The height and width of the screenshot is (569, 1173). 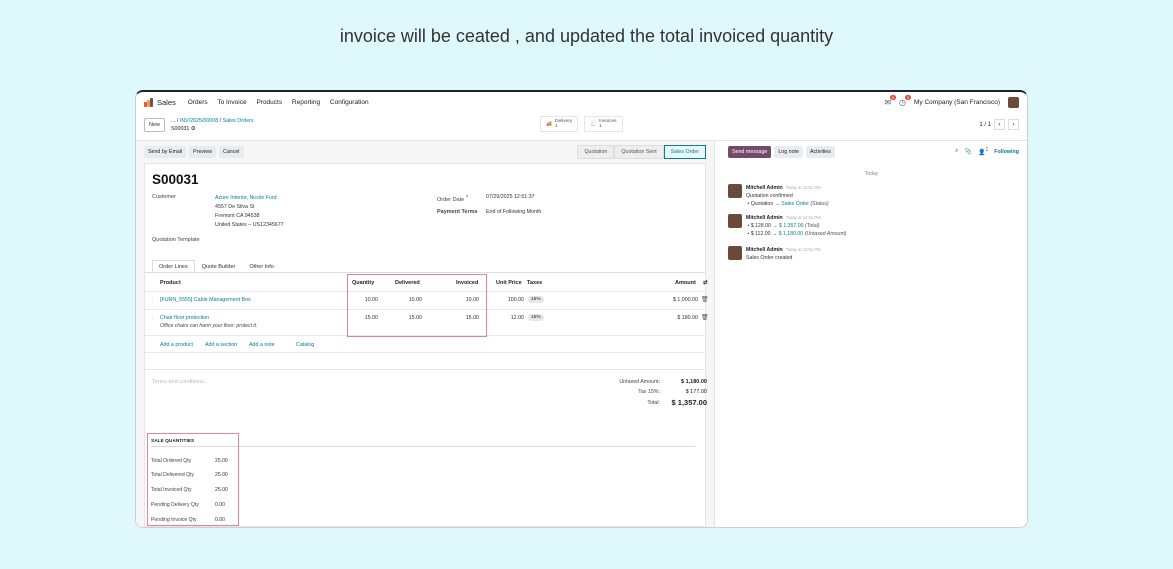 I want to click on line-product: [FURN_5555] Cable Management Box, so click(x=205, y=300).